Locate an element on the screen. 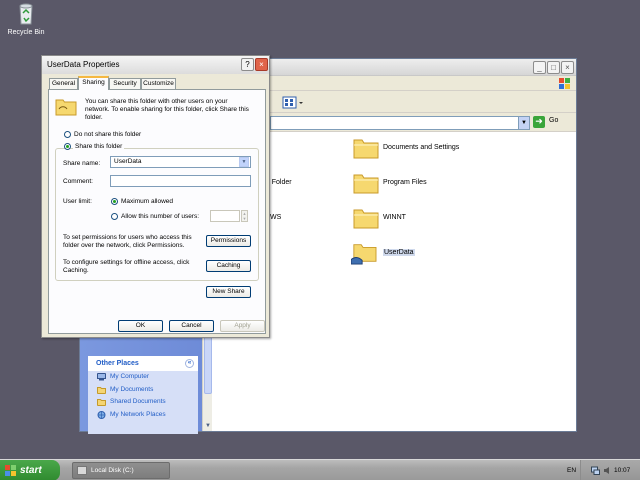 This screenshot has width=640, height=480. windows-flag-icon is located at coordinates (10, 470).